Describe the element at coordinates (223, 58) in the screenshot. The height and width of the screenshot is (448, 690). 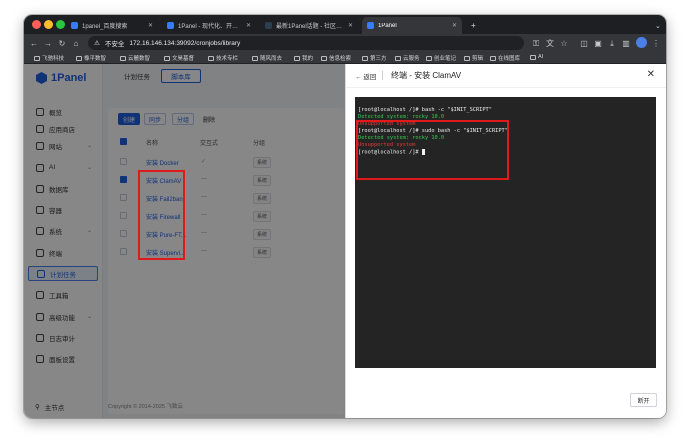
I see `bookmark-item: 技术专栏` at that location.